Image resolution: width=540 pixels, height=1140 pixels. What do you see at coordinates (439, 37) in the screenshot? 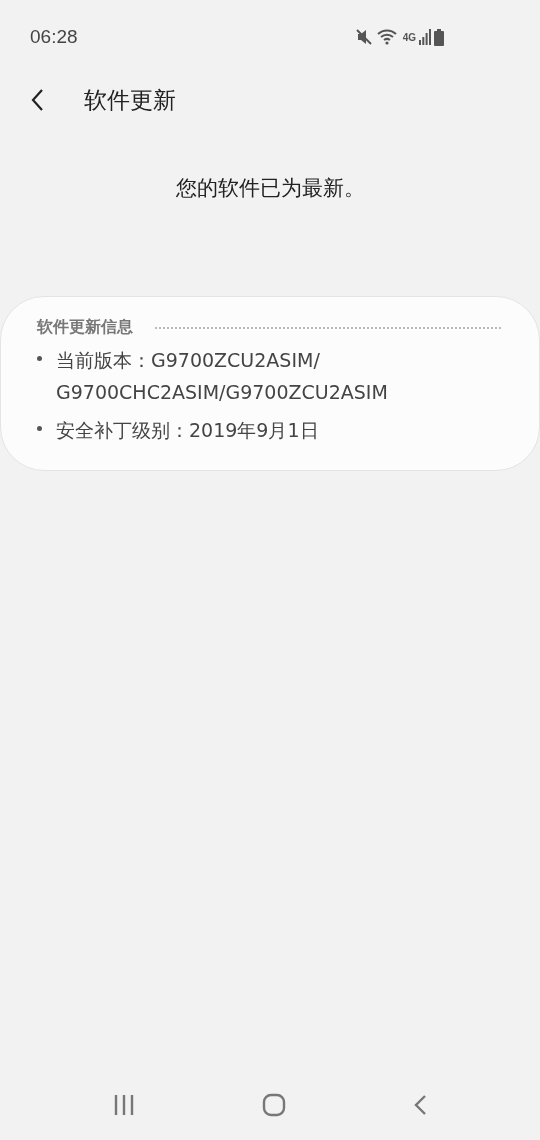
I see `battery-icon` at bounding box center [439, 37].